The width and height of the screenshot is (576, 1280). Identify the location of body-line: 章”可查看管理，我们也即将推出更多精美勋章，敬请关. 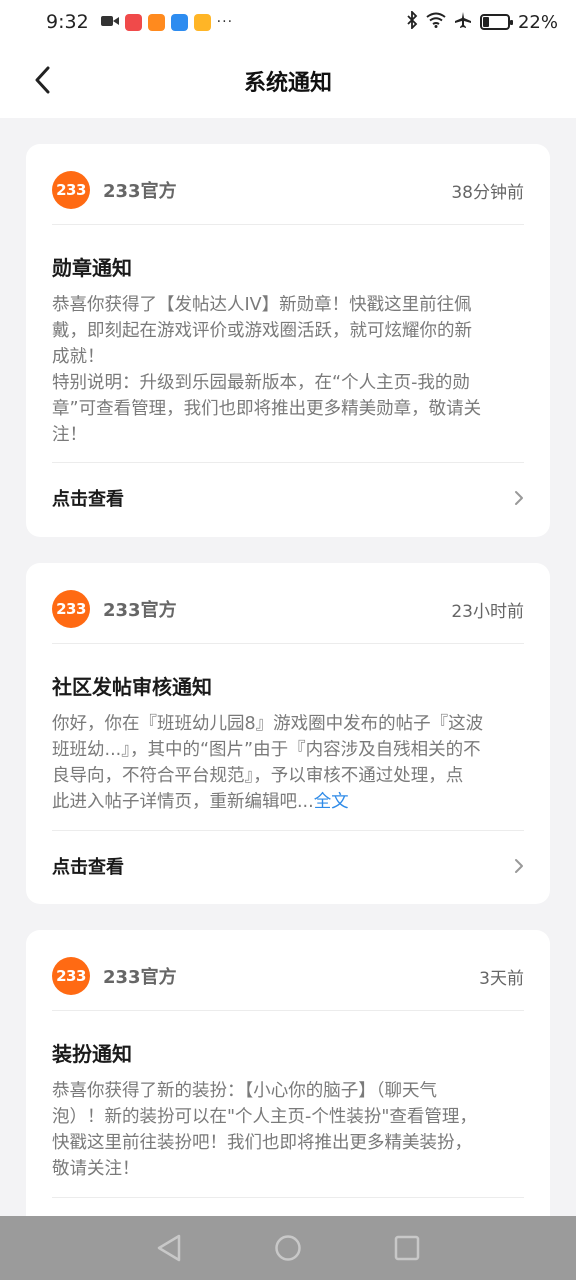
(267, 409).